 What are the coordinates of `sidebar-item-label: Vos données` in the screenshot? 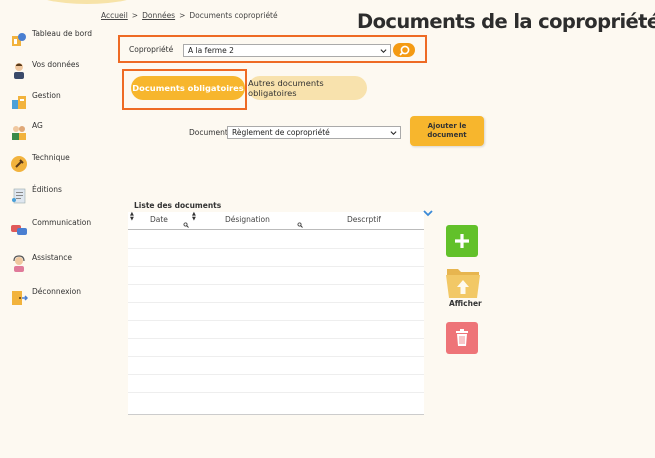 It's located at (56, 64).